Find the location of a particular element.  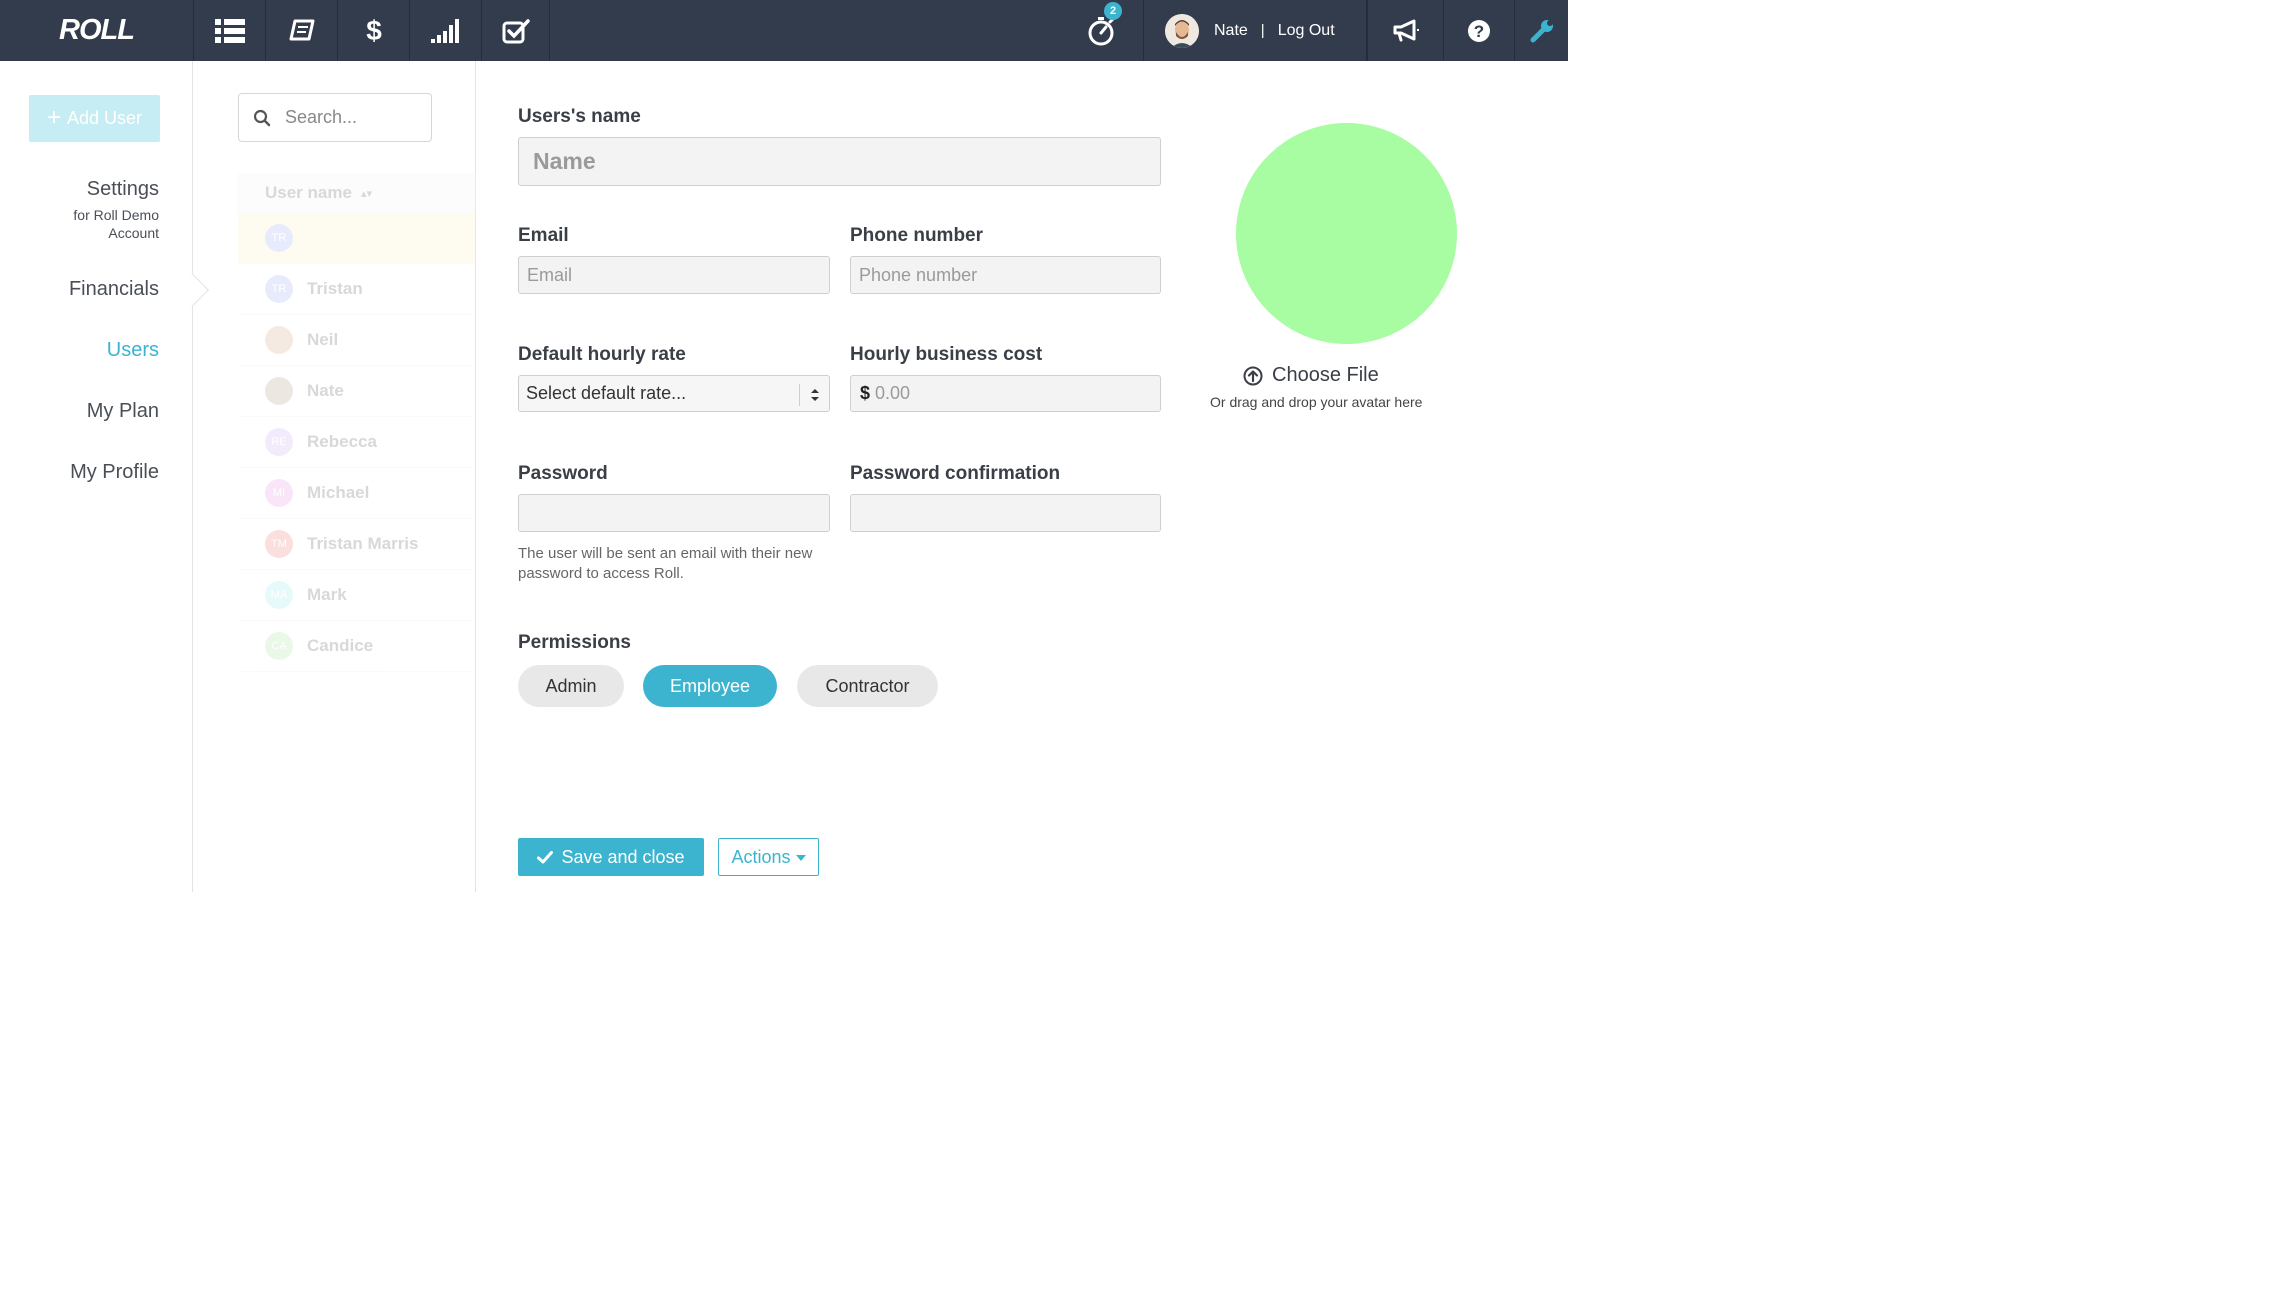

password-field-wrapper is located at coordinates (674, 513).